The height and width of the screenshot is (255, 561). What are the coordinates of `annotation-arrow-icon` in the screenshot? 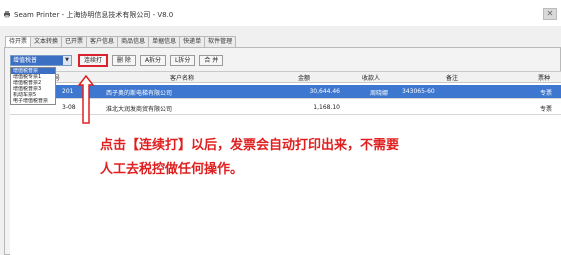 It's located at (86, 99).